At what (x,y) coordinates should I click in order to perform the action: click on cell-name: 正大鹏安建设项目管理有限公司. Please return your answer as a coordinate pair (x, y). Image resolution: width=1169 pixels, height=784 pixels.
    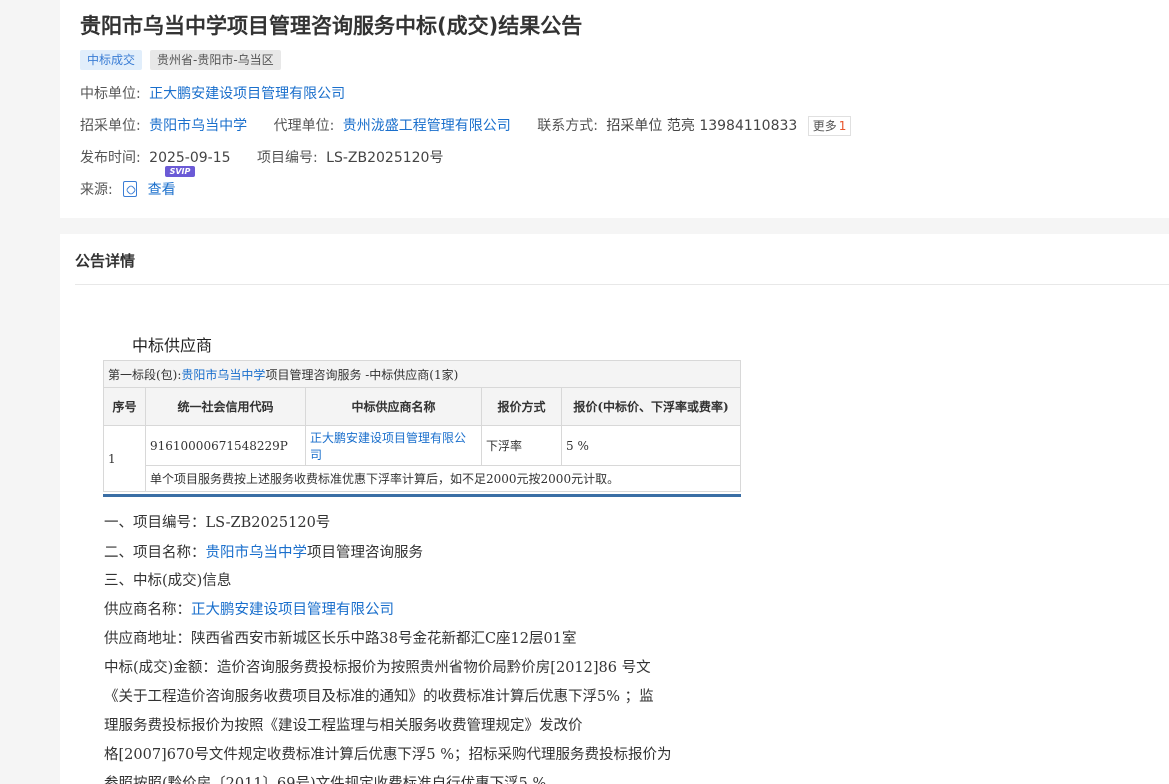
    Looking at the image, I should click on (393, 445).